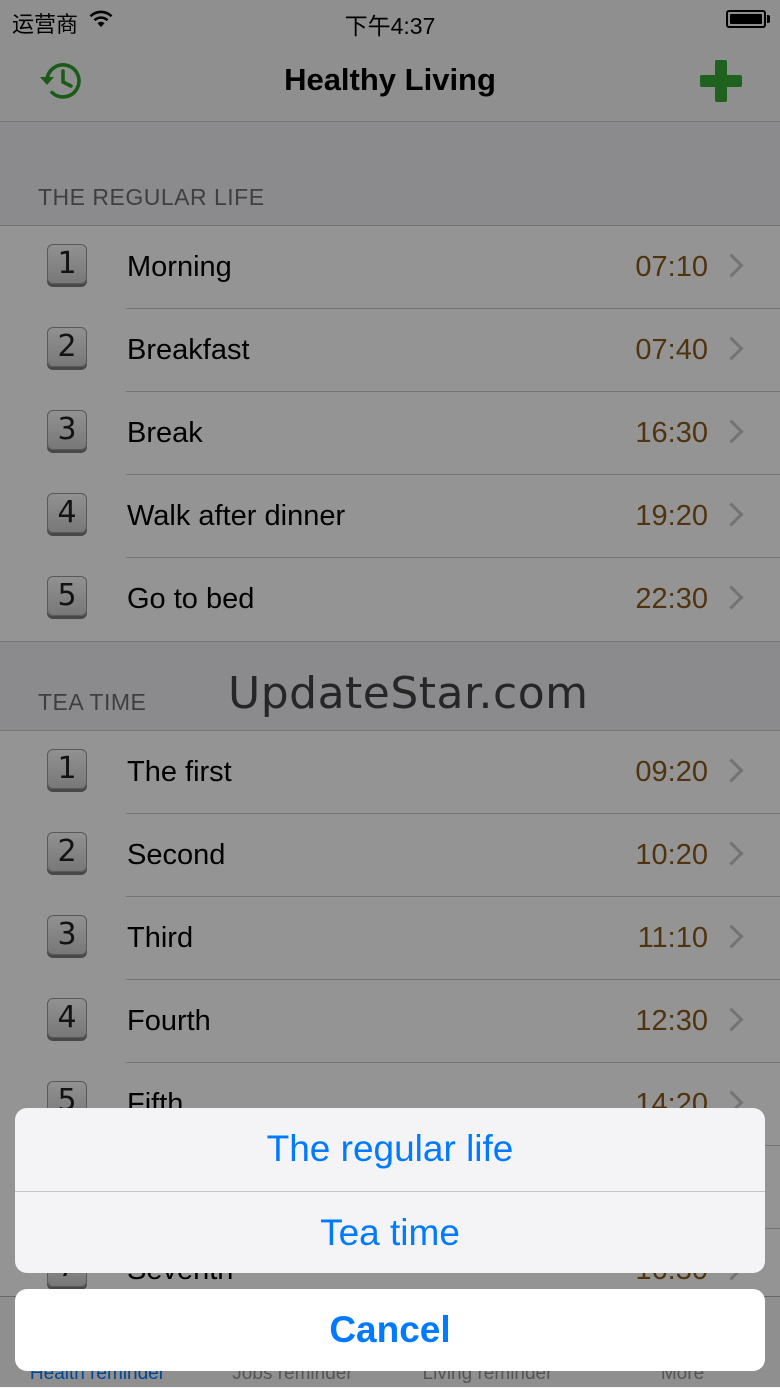 The width and height of the screenshot is (780, 1388). Describe the element at coordinates (408, 693) in the screenshot. I see `watermark-text: UpdateStar.com` at that location.